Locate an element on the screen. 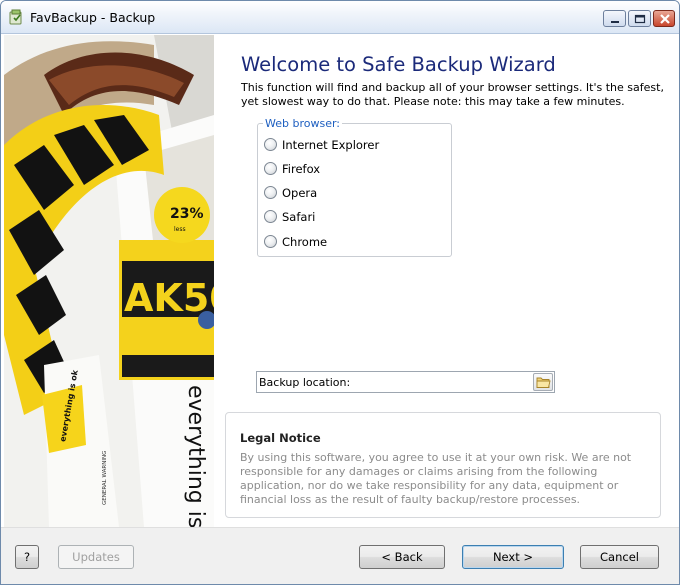  wizard-heading: Welcome to Safe Backup Wizard is located at coordinates (398, 64).